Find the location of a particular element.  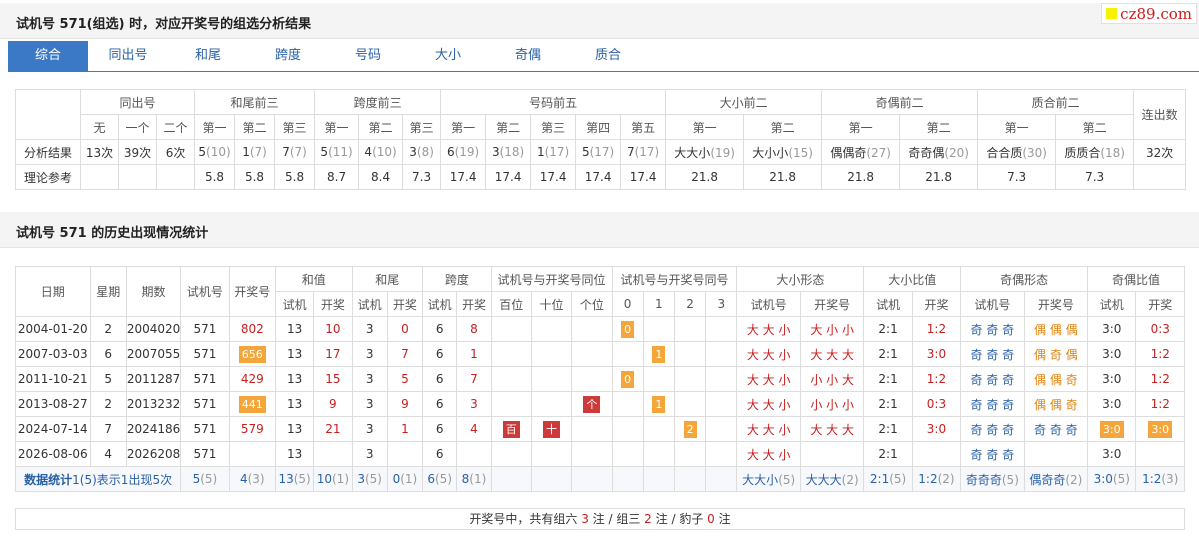

result-value: 7 is located at coordinates (630, 152).